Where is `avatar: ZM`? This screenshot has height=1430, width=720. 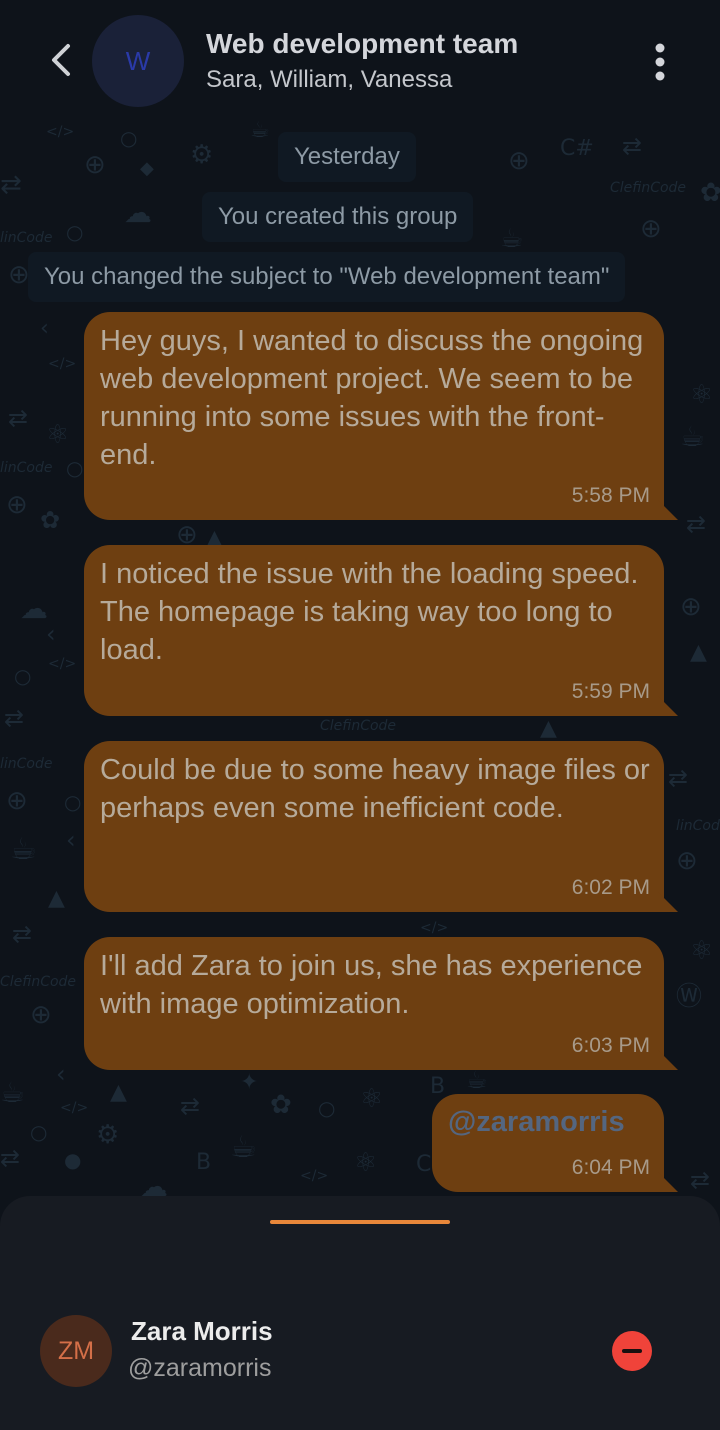 avatar: ZM is located at coordinates (76, 1351).